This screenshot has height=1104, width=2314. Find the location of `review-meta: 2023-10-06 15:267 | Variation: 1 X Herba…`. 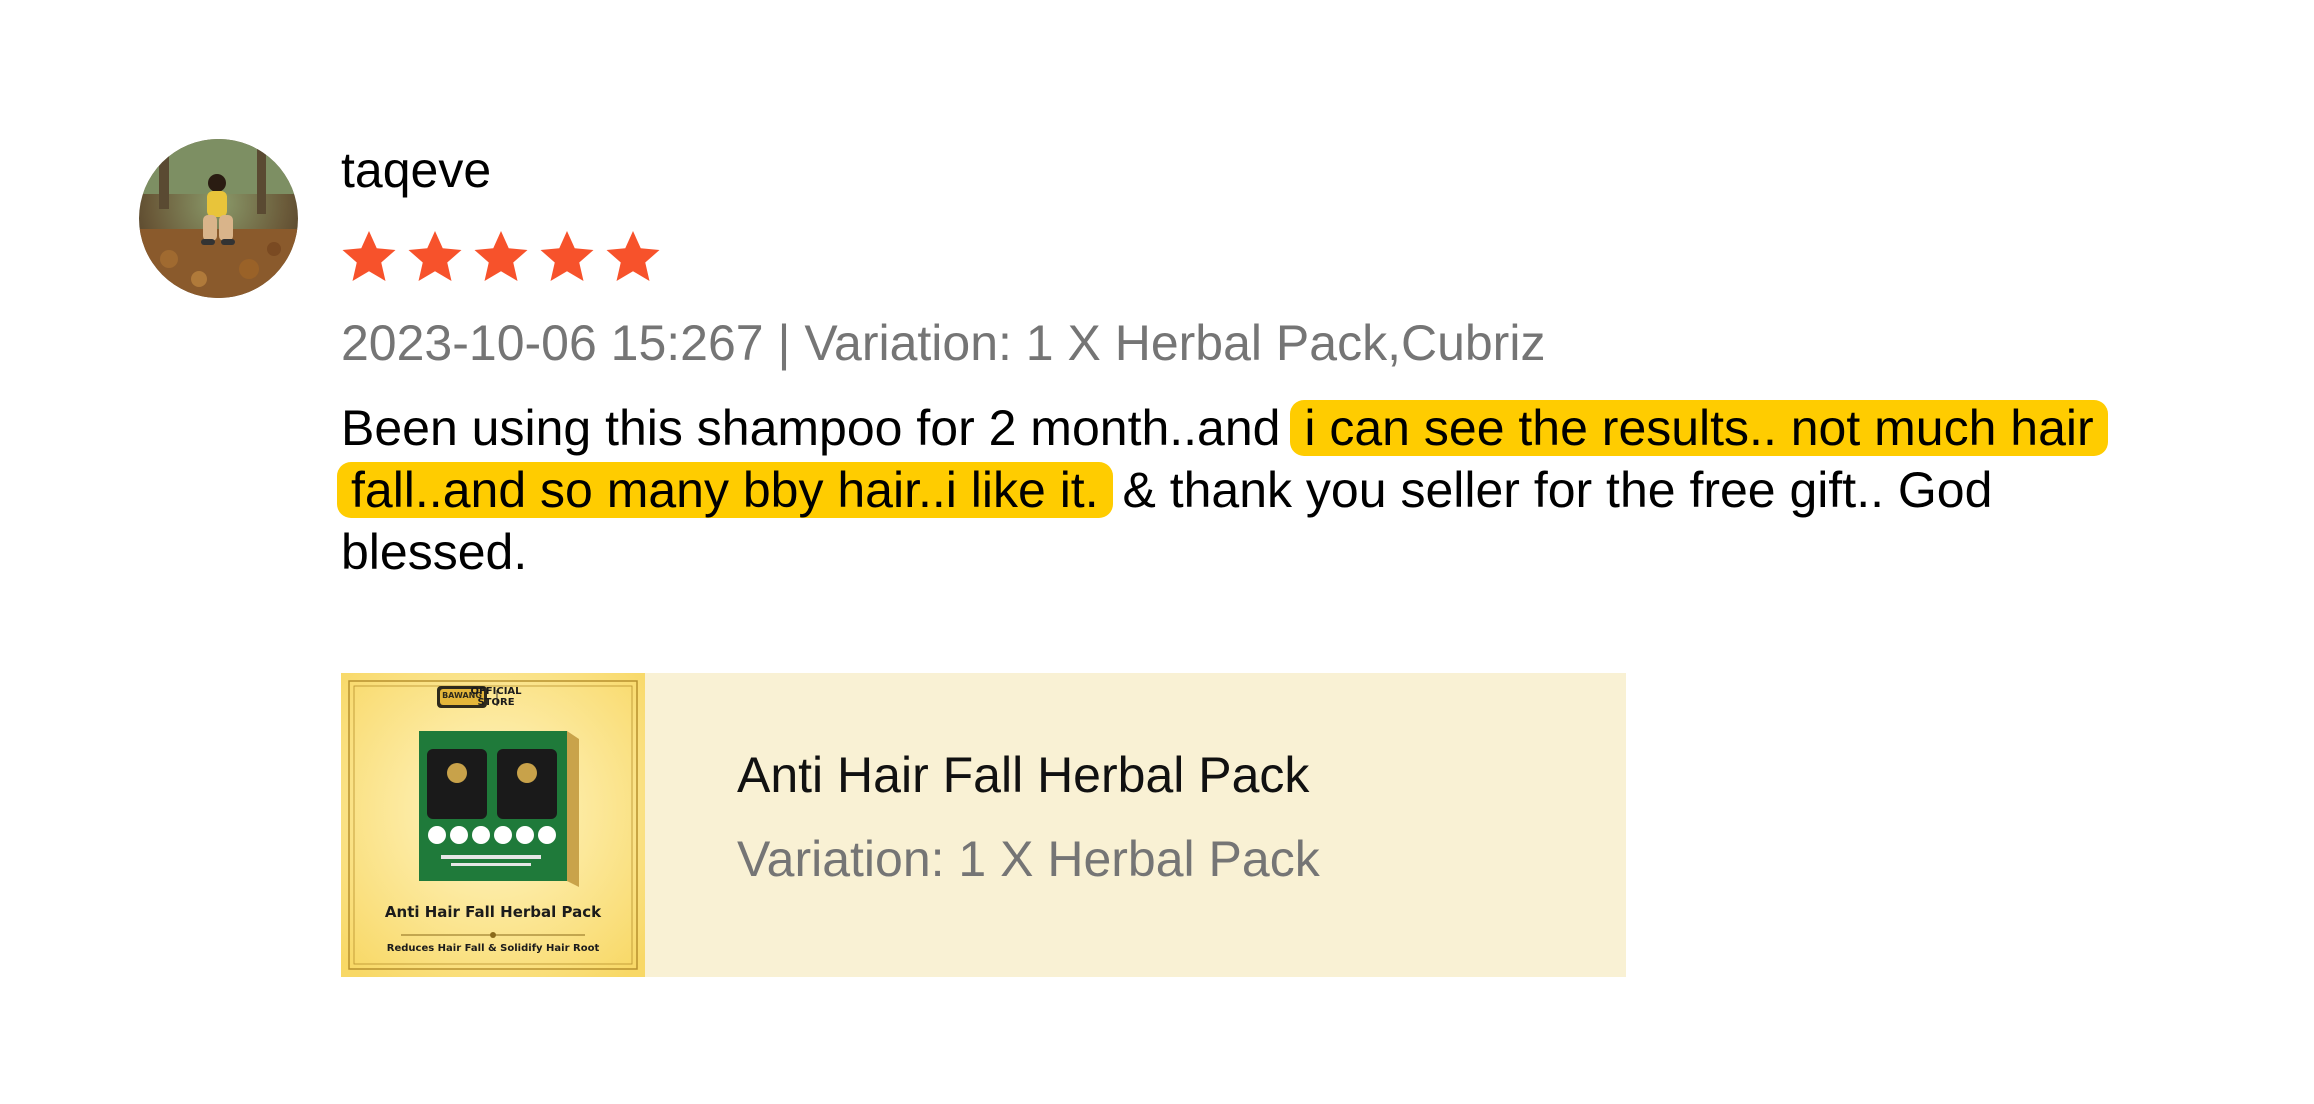

review-meta: 2023-10-06 15:267 | Variation: 1 X Herba… is located at coordinates (943, 343).